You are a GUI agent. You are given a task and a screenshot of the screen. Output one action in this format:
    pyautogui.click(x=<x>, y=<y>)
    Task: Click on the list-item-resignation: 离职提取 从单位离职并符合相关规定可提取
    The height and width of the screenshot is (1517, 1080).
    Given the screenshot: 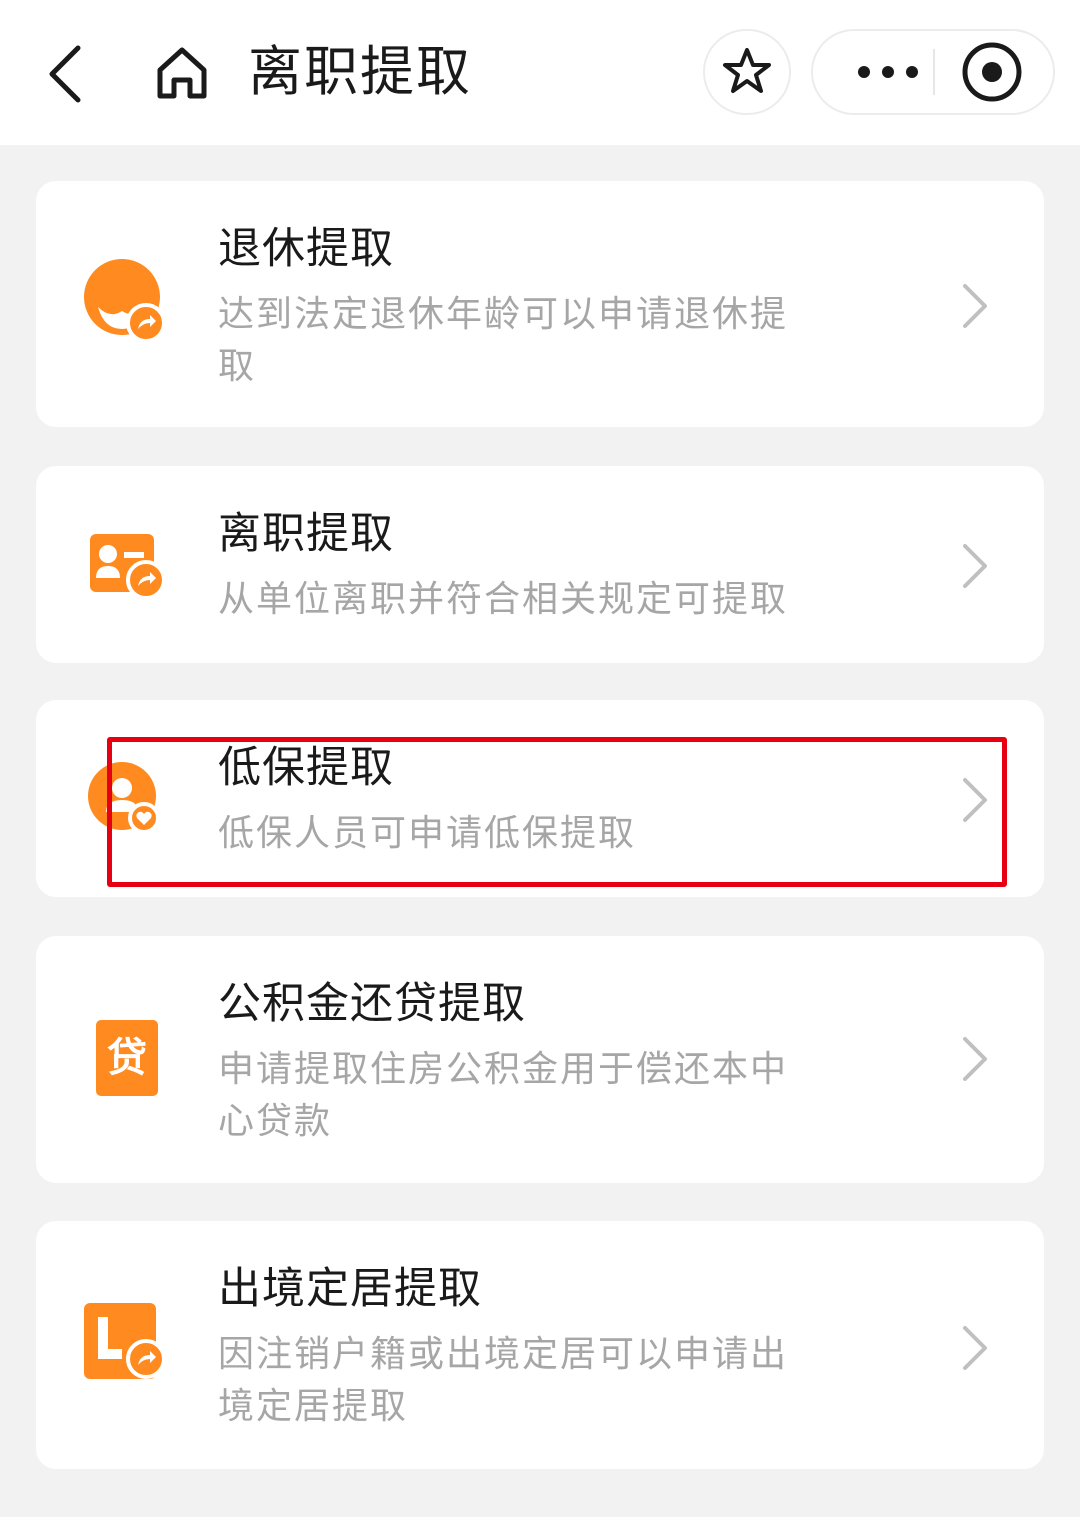 What is the action you would take?
    pyautogui.click(x=540, y=564)
    